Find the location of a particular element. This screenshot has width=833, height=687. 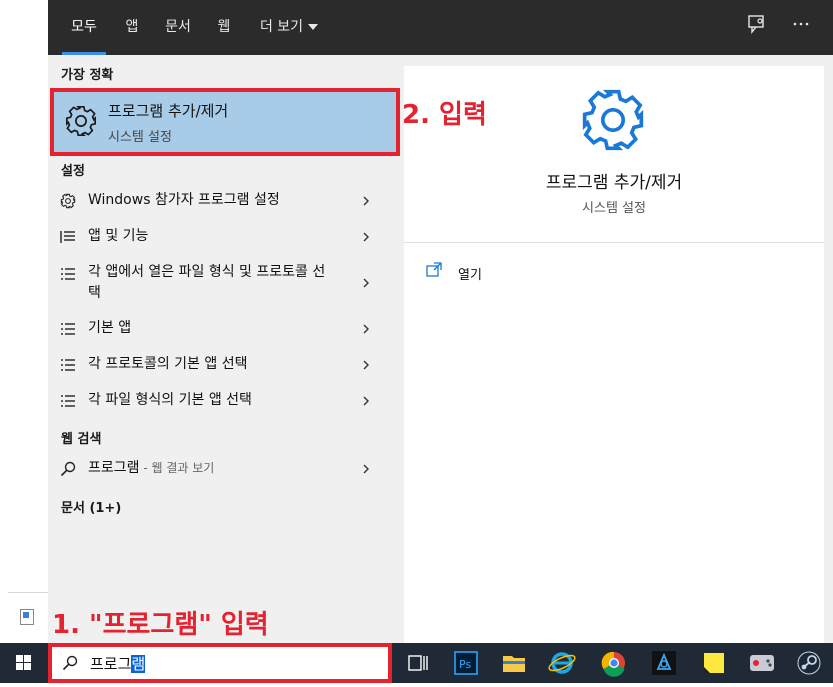

best-match-subtitle: 시스템 설정 is located at coordinates (140, 137).